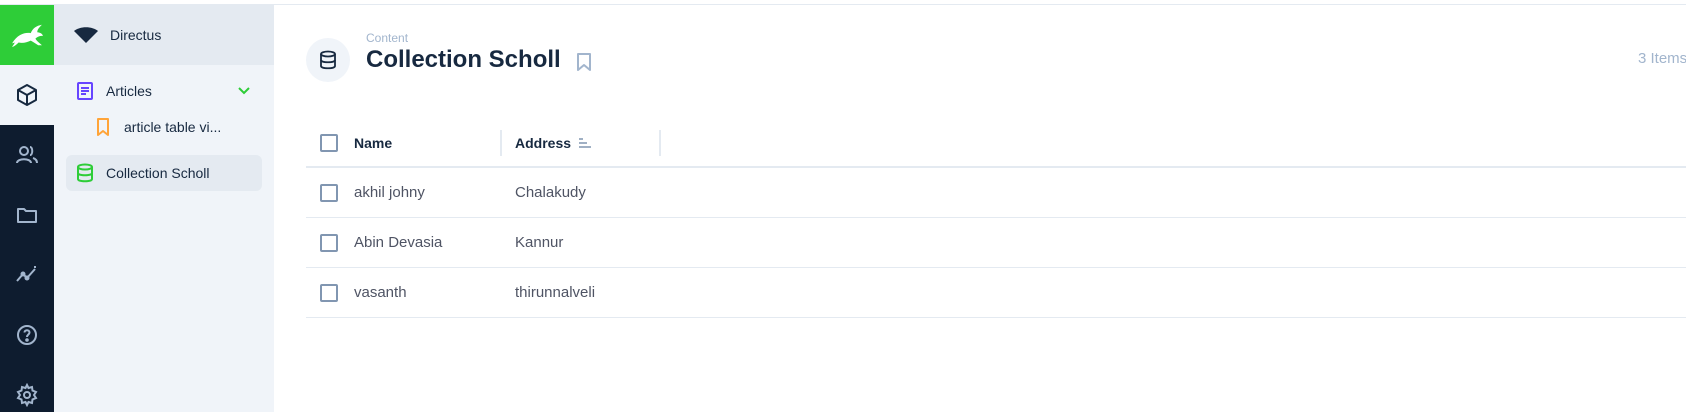 This screenshot has height=412, width=1686. What do you see at coordinates (27, 395) in the screenshot?
I see `gear-icon` at bounding box center [27, 395].